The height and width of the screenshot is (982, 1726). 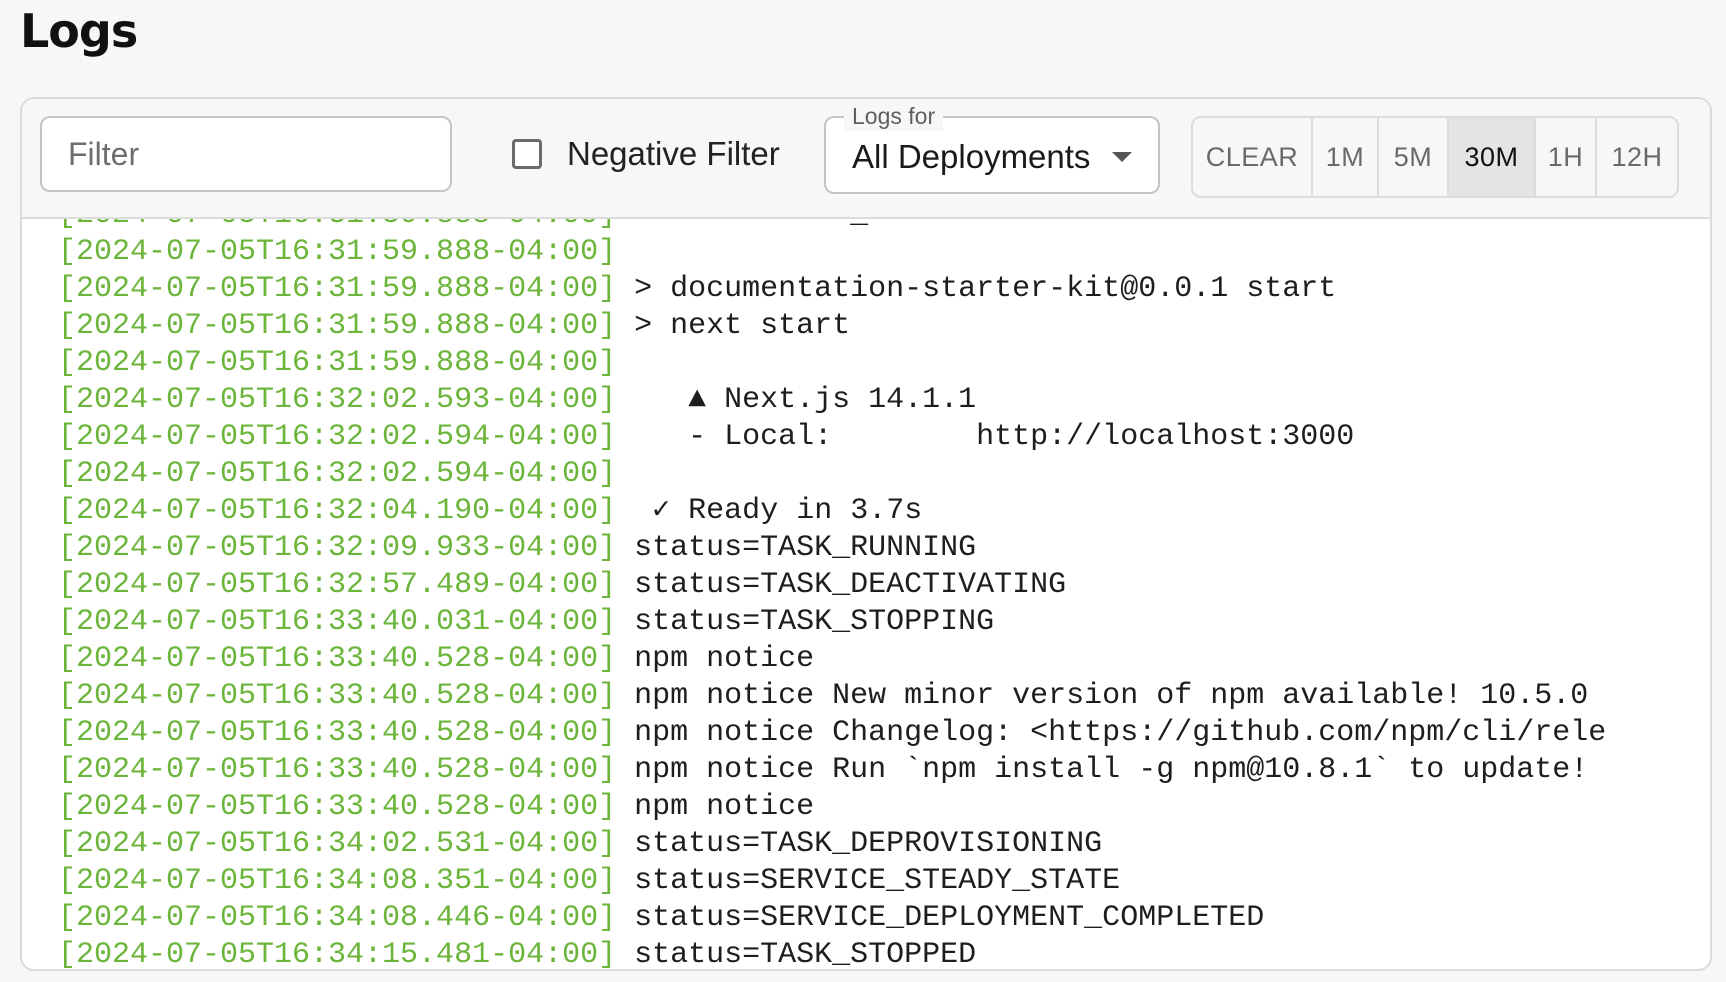 I want to click on logs-for-select: Logs for All Deployments, so click(x=992, y=147).